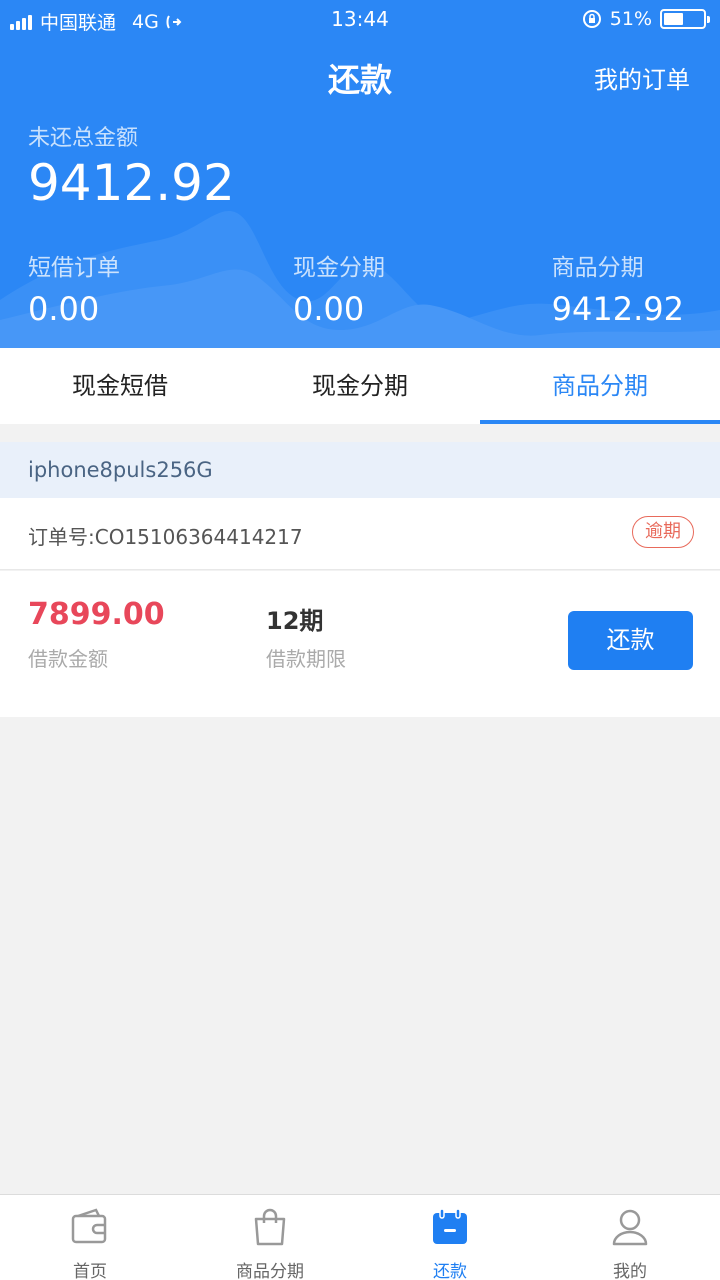 The width and height of the screenshot is (720, 1280). I want to click on loan-type-tabs: 现金短借 现金分期 商品分期, so click(360, 386).